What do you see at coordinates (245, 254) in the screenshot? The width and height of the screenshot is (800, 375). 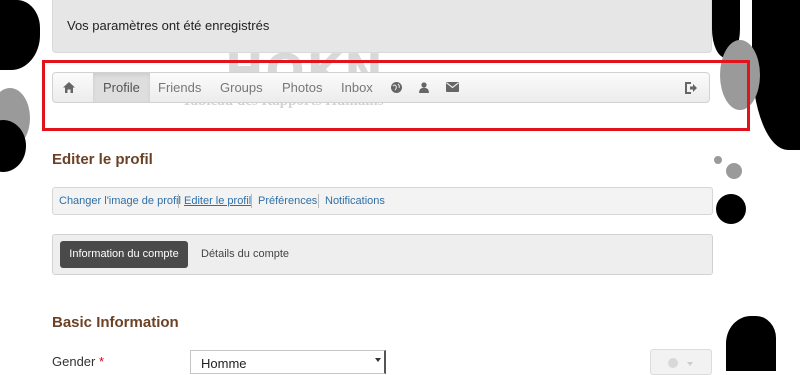 I see `tab-account-details: Détails du compte` at bounding box center [245, 254].